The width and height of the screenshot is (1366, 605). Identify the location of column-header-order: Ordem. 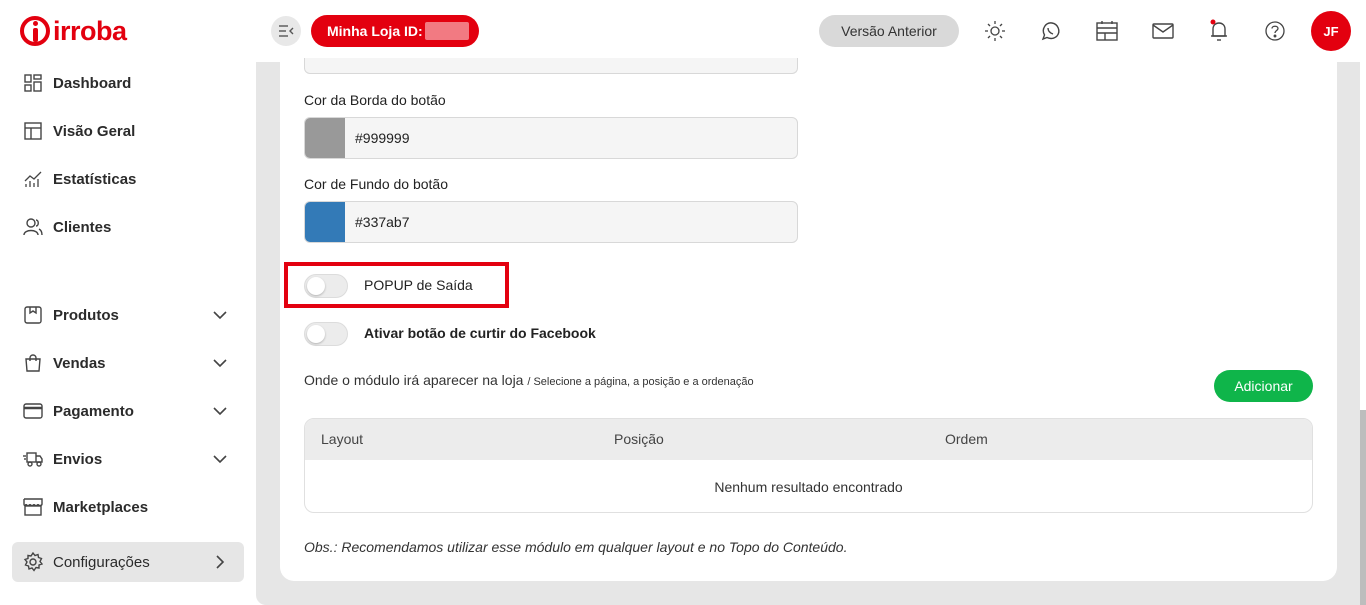
(966, 439).